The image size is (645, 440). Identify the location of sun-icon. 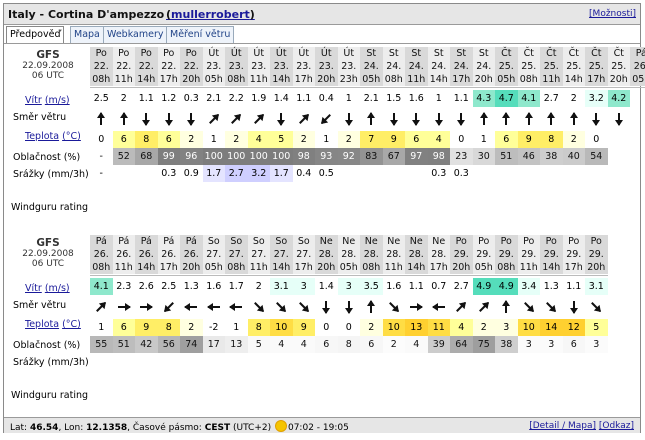
(280, 426).